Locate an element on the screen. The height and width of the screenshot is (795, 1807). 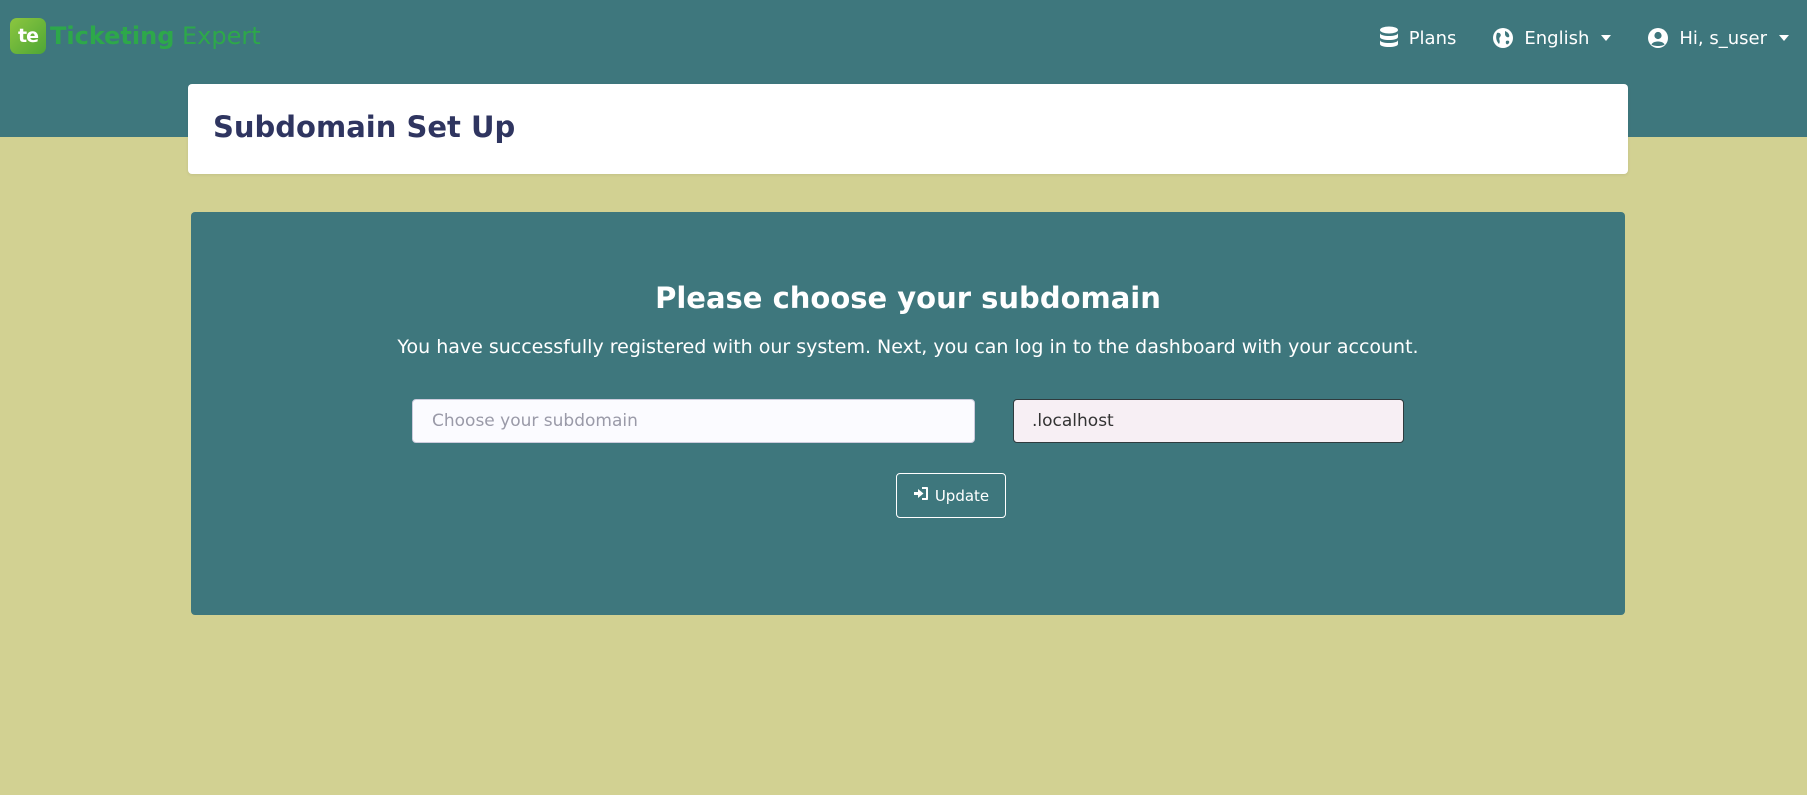
nav-plans-label: Plans is located at coordinates (1432, 38).